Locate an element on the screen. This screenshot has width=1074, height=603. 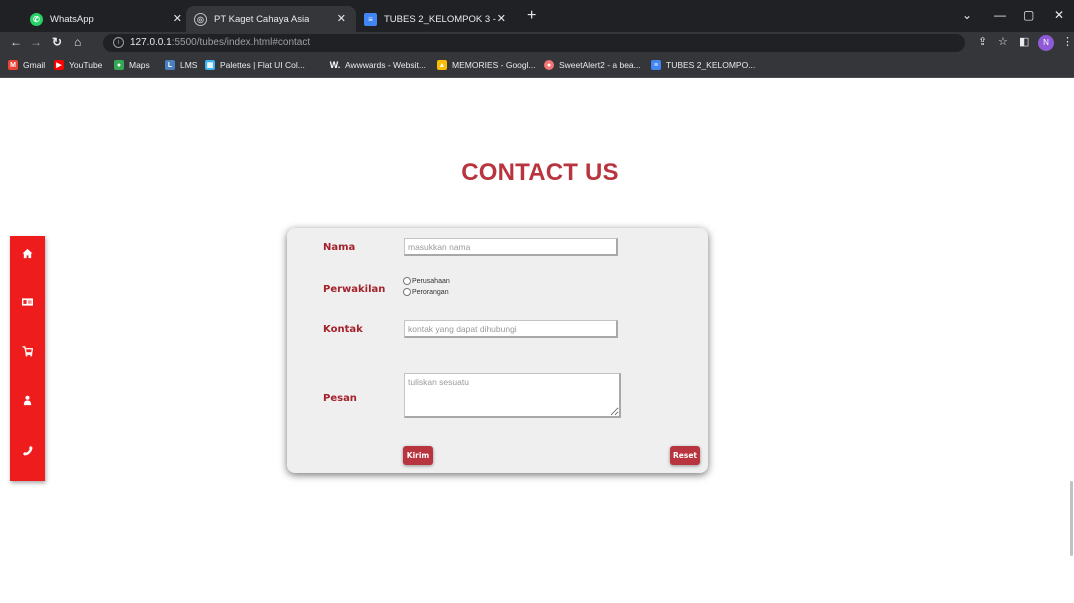
bookmark-gmail: M Gmail is located at coordinates (26, 65).